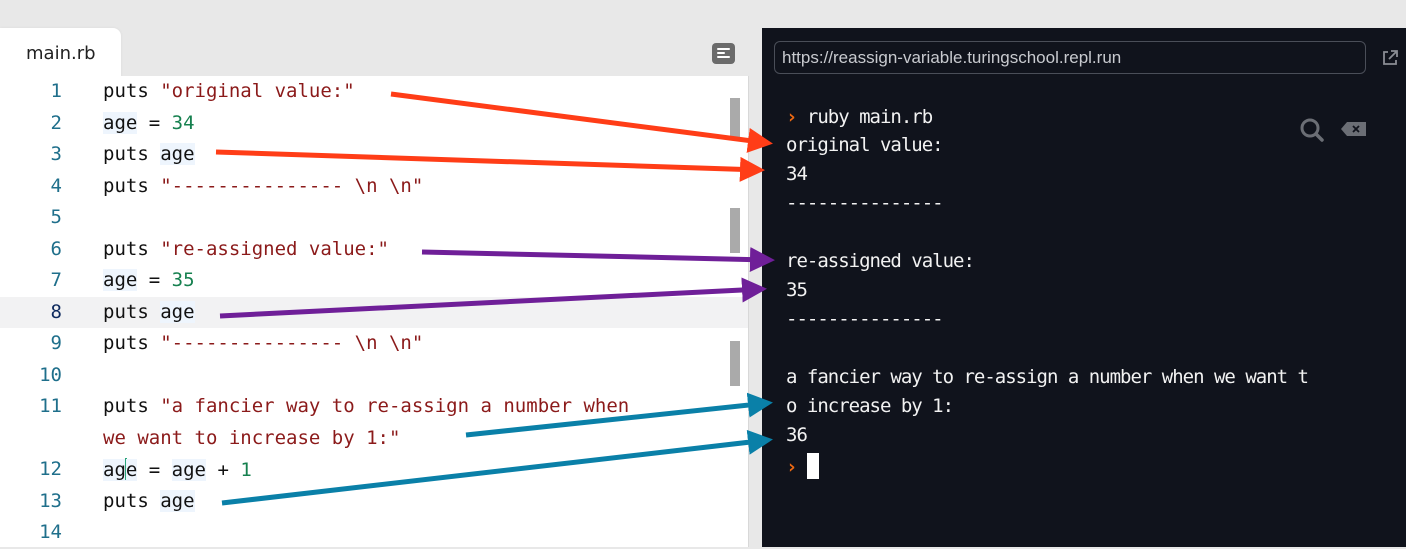 The image size is (1406, 549). I want to click on output-line: 35, so click(797, 290).